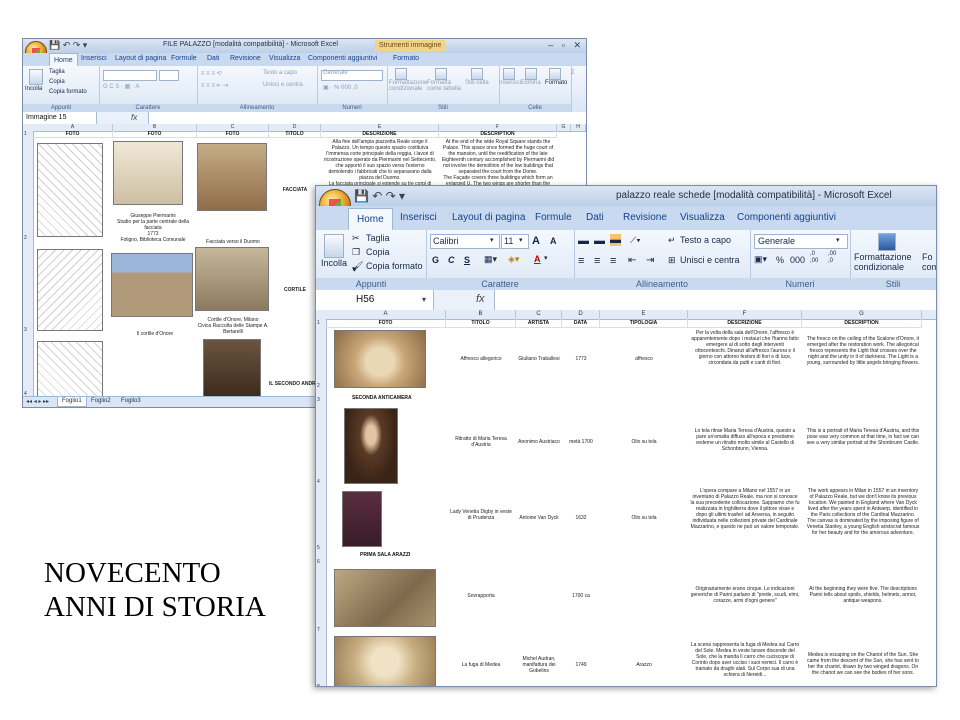 Image resolution: width=960 pixels, height=720 pixels. Describe the element at coordinates (57, 82) in the screenshot. I see `back-copy-button: Copia` at that location.